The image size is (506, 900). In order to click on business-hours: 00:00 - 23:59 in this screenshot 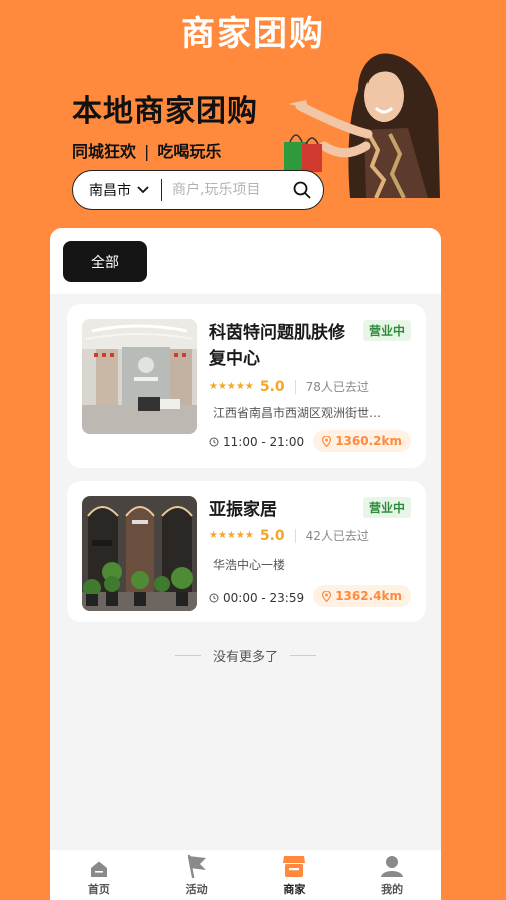, I will do `click(256, 598)`.